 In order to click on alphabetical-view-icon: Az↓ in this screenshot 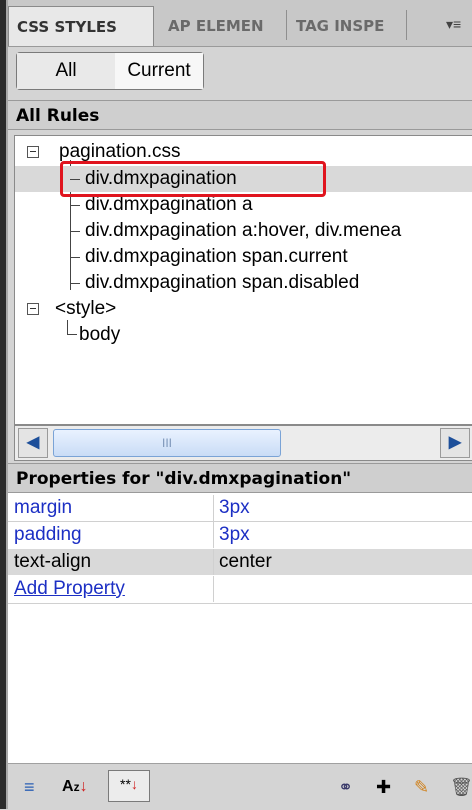, I will do `click(75, 787)`.